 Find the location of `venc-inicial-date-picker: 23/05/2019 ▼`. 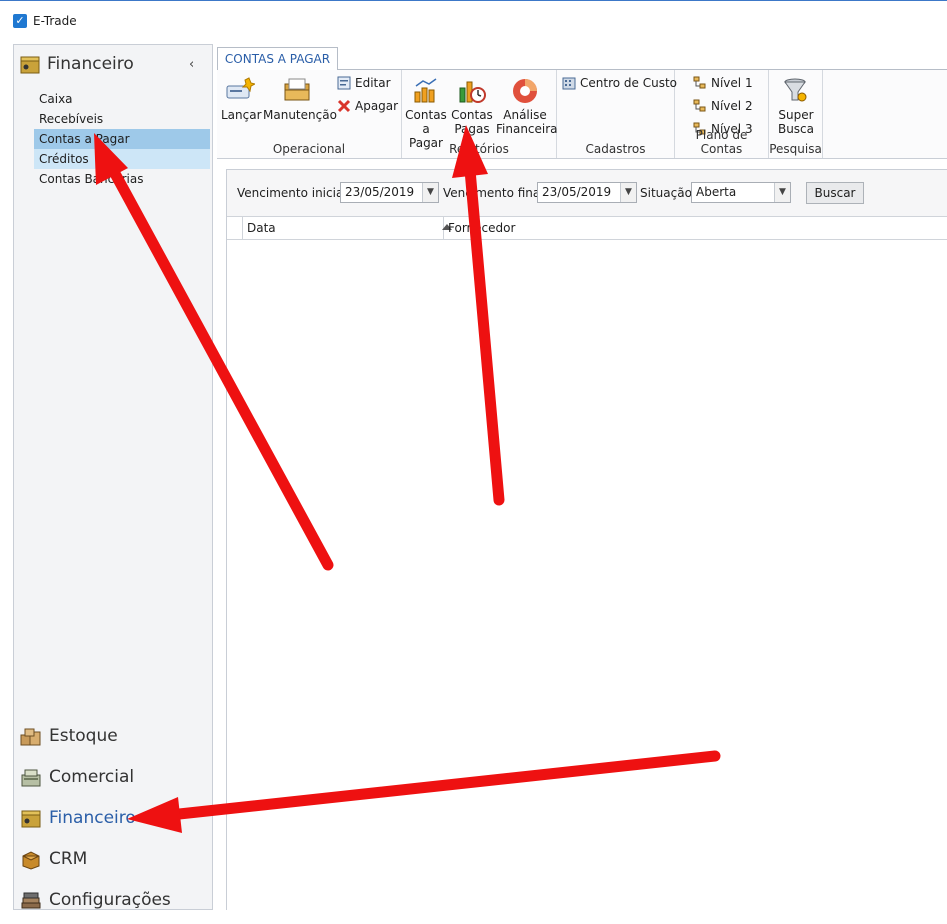

venc-inicial-date-picker: 23/05/2019 ▼ is located at coordinates (389, 192).